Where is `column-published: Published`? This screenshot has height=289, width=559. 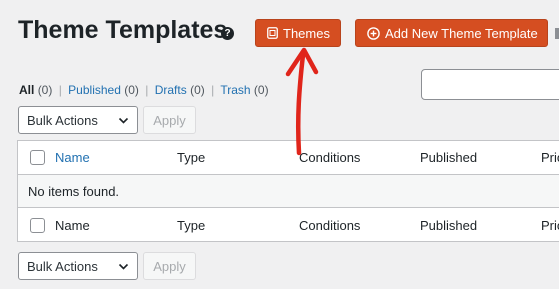 column-published: Published is located at coordinates (449, 157).